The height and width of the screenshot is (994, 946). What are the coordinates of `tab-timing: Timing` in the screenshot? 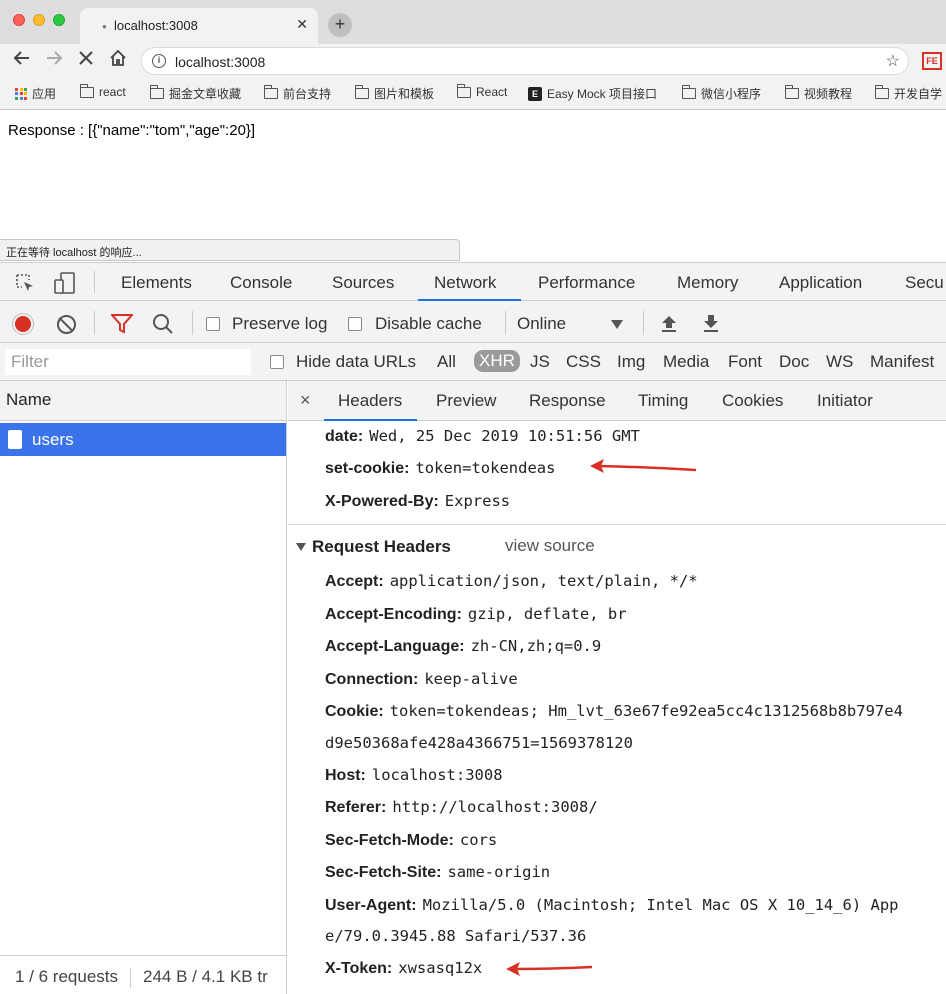 It's located at (663, 401).